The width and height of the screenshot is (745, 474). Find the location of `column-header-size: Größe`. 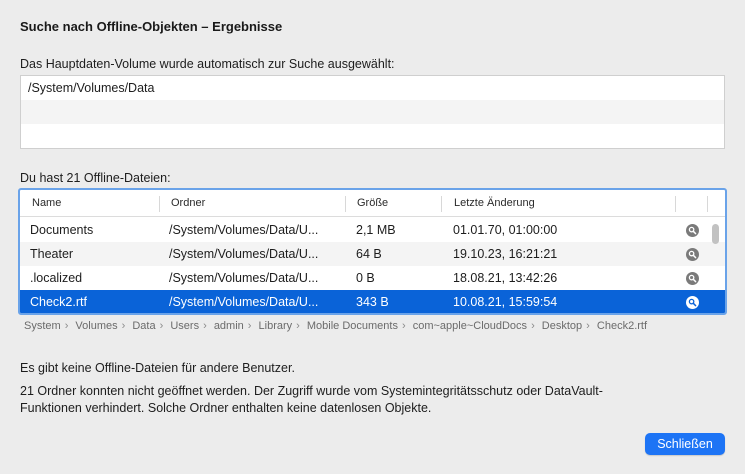

column-header-size: Größe is located at coordinates (372, 203).